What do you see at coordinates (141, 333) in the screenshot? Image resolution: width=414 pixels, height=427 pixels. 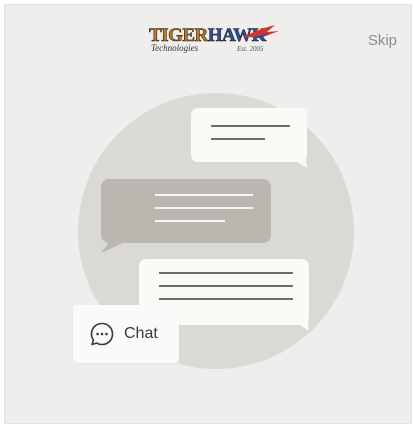 I see `chat-label: Chat` at bounding box center [141, 333].